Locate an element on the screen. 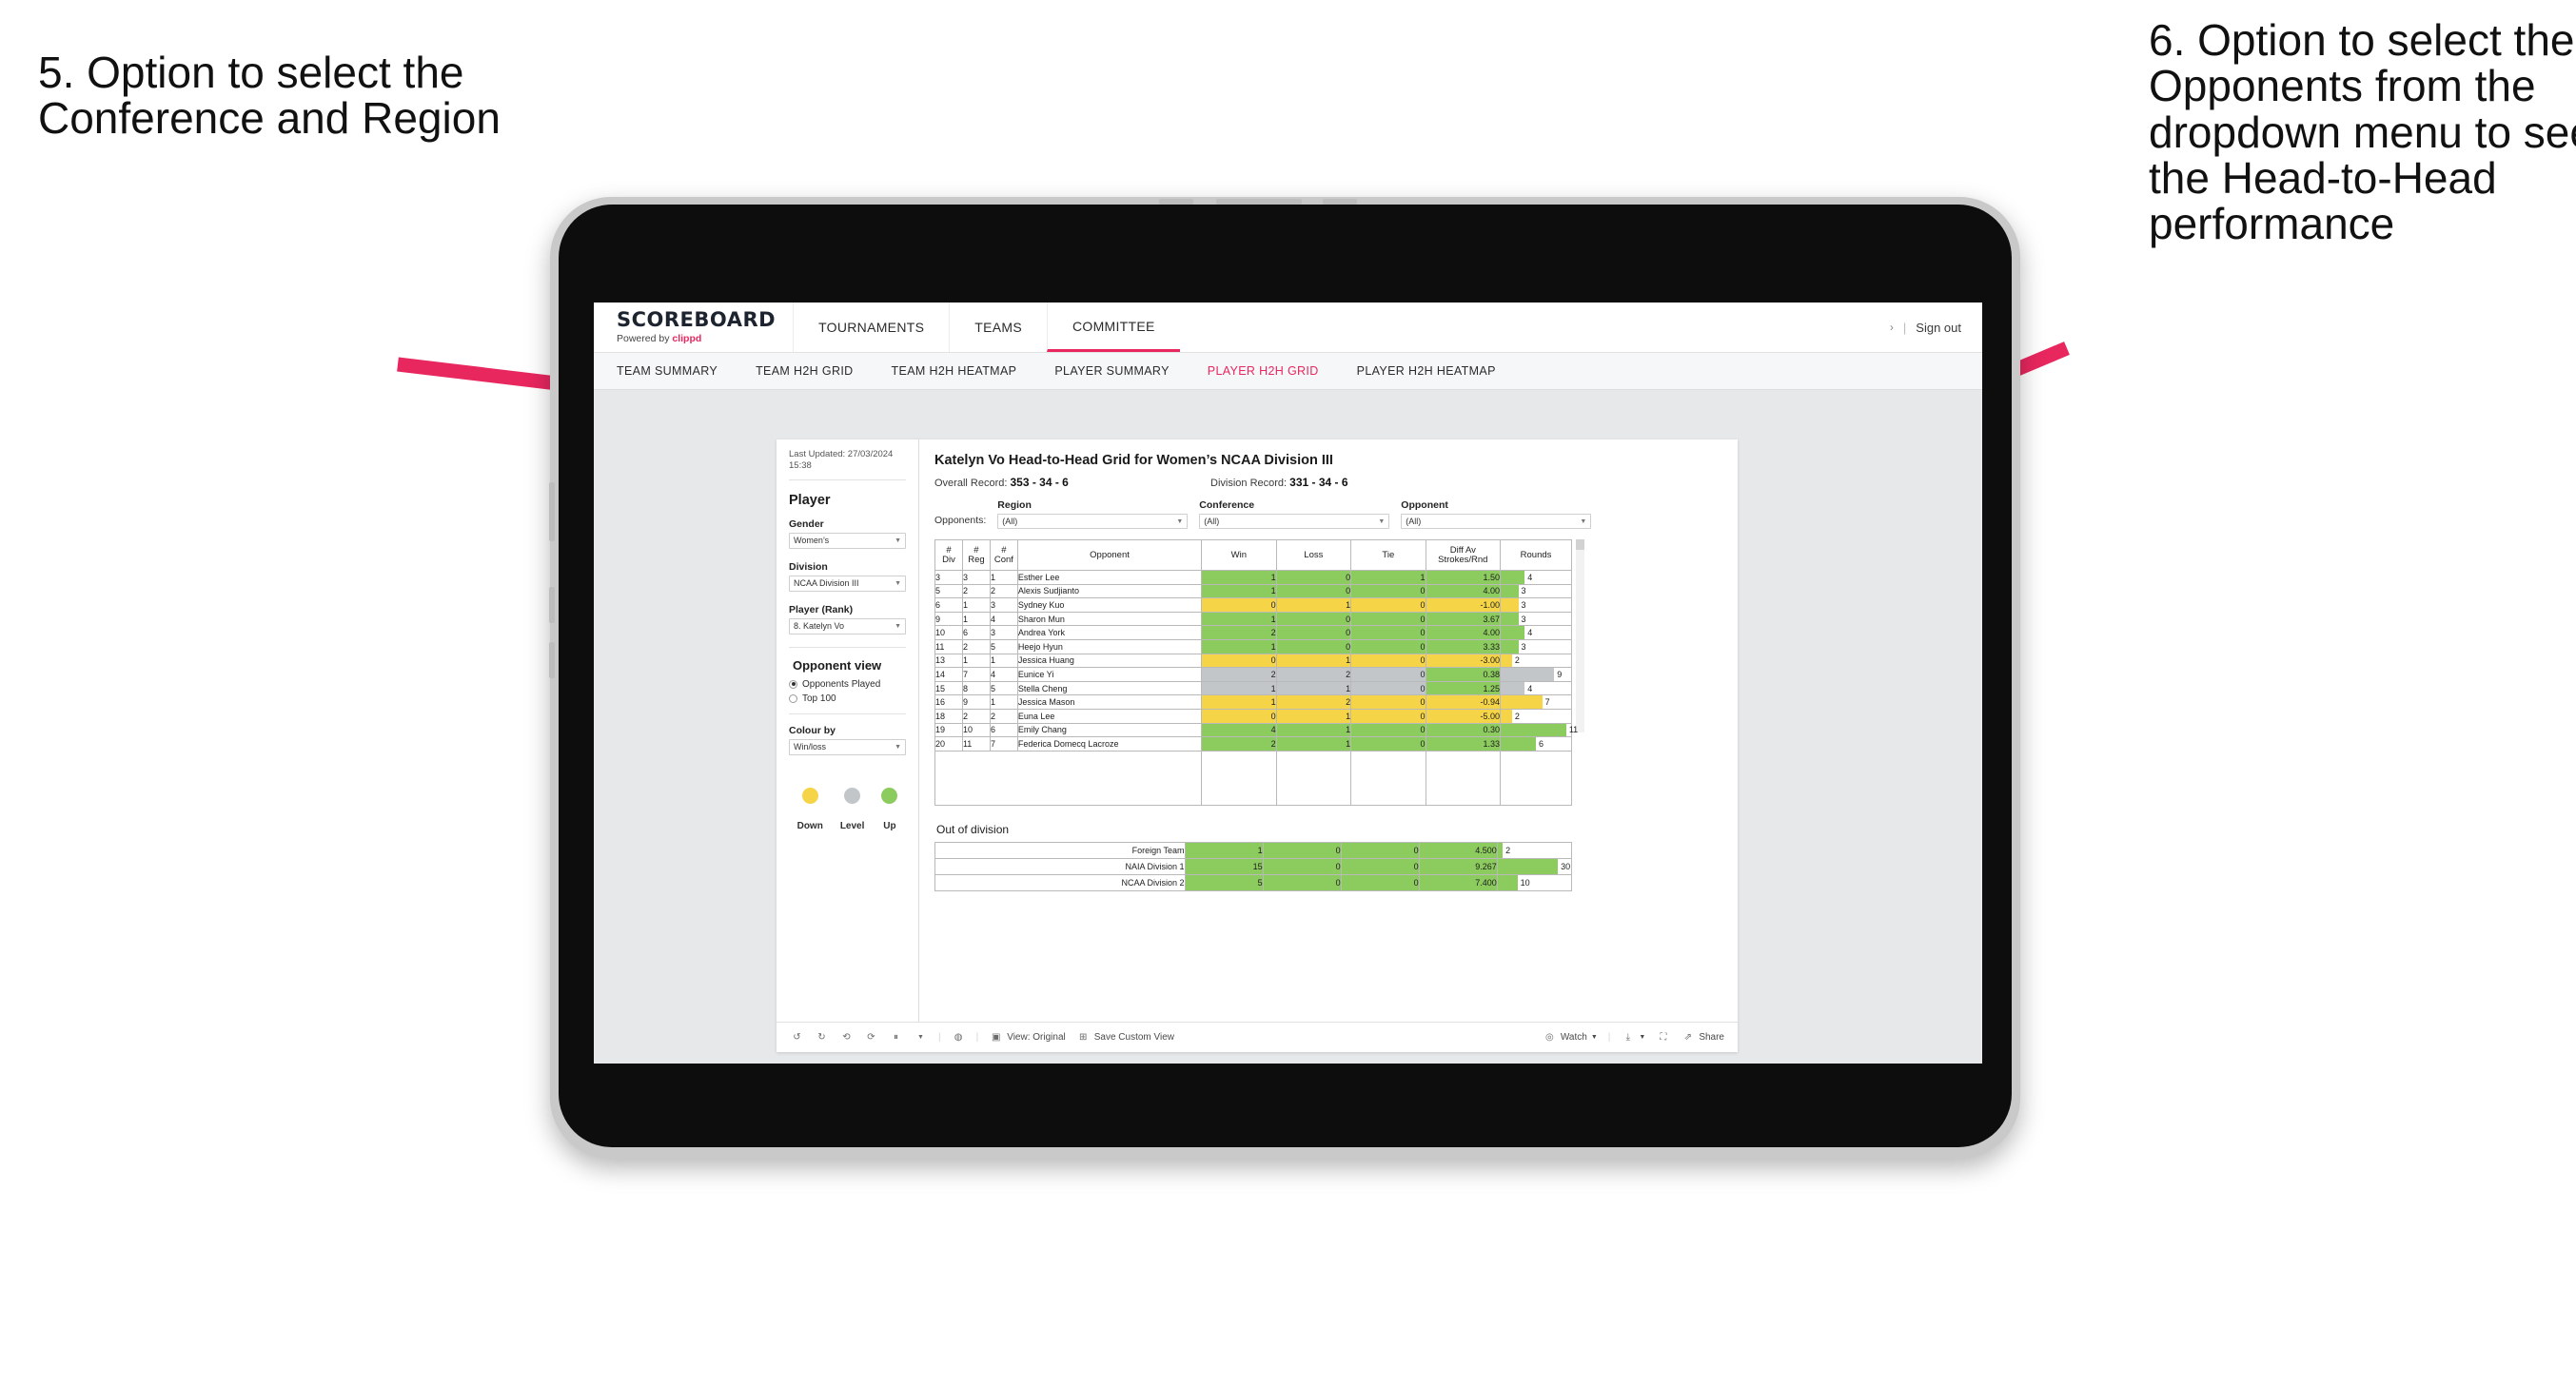 Image resolution: width=2576 pixels, height=1386 pixels. table-row: 16 9 1 Jessica Mason 1 2 0 -0.94 7 is located at coordinates (1253, 702).